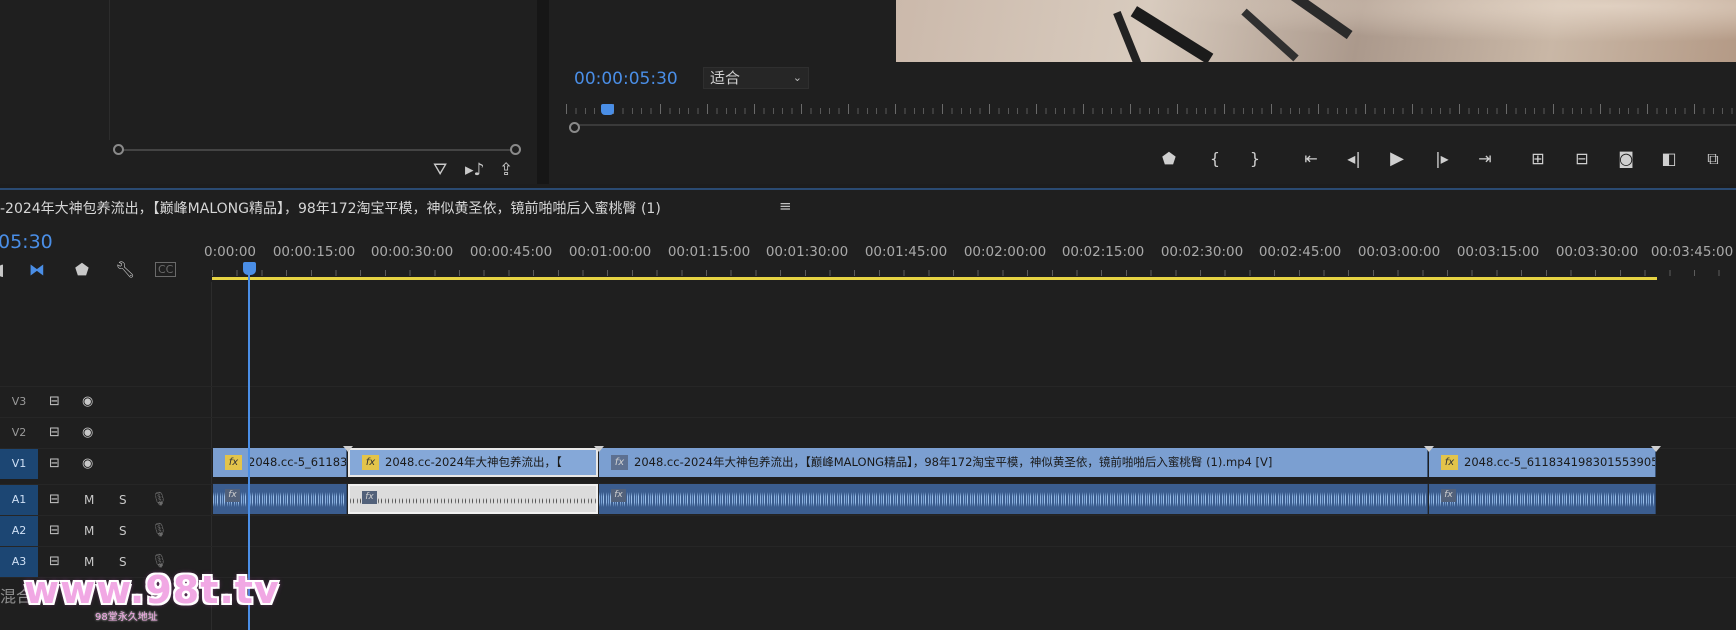 The image size is (1736, 630). What do you see at coordinates (249, 268) in the screenshot?
I see `timeline-playhead` at bounding box center [249, 268].